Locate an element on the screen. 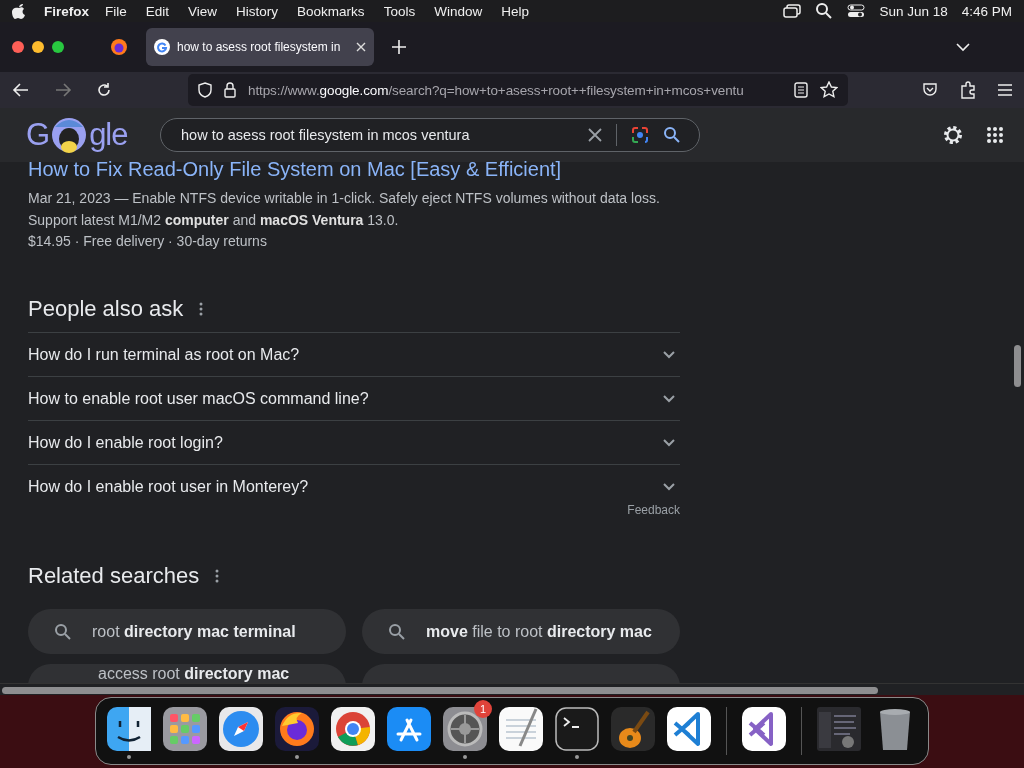  question-row: How do I enable root login? is located at coordinates (354, 442).